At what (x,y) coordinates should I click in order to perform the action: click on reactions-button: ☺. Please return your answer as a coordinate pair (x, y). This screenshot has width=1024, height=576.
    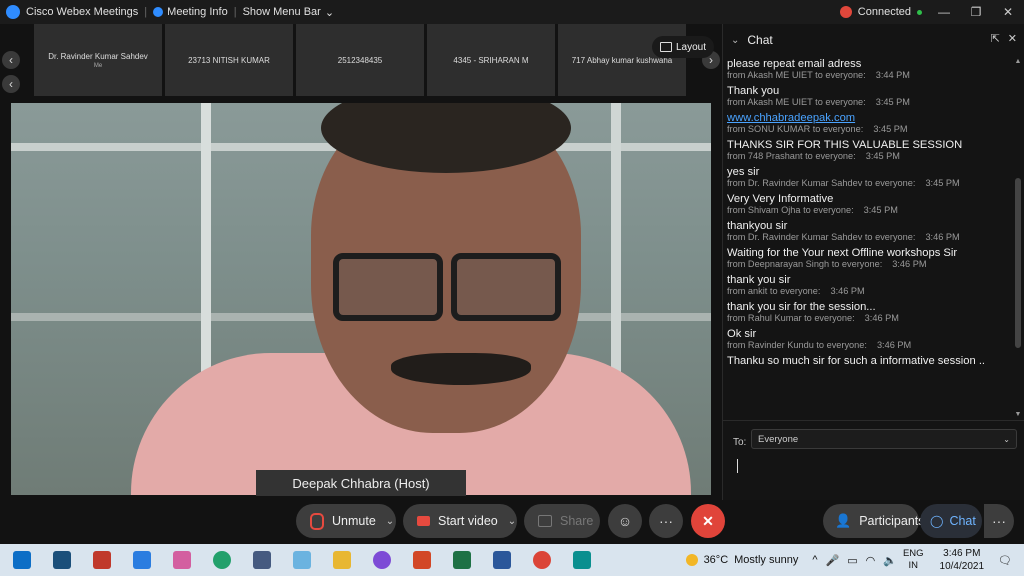
    Looking at the image, I should click on (625, 521).